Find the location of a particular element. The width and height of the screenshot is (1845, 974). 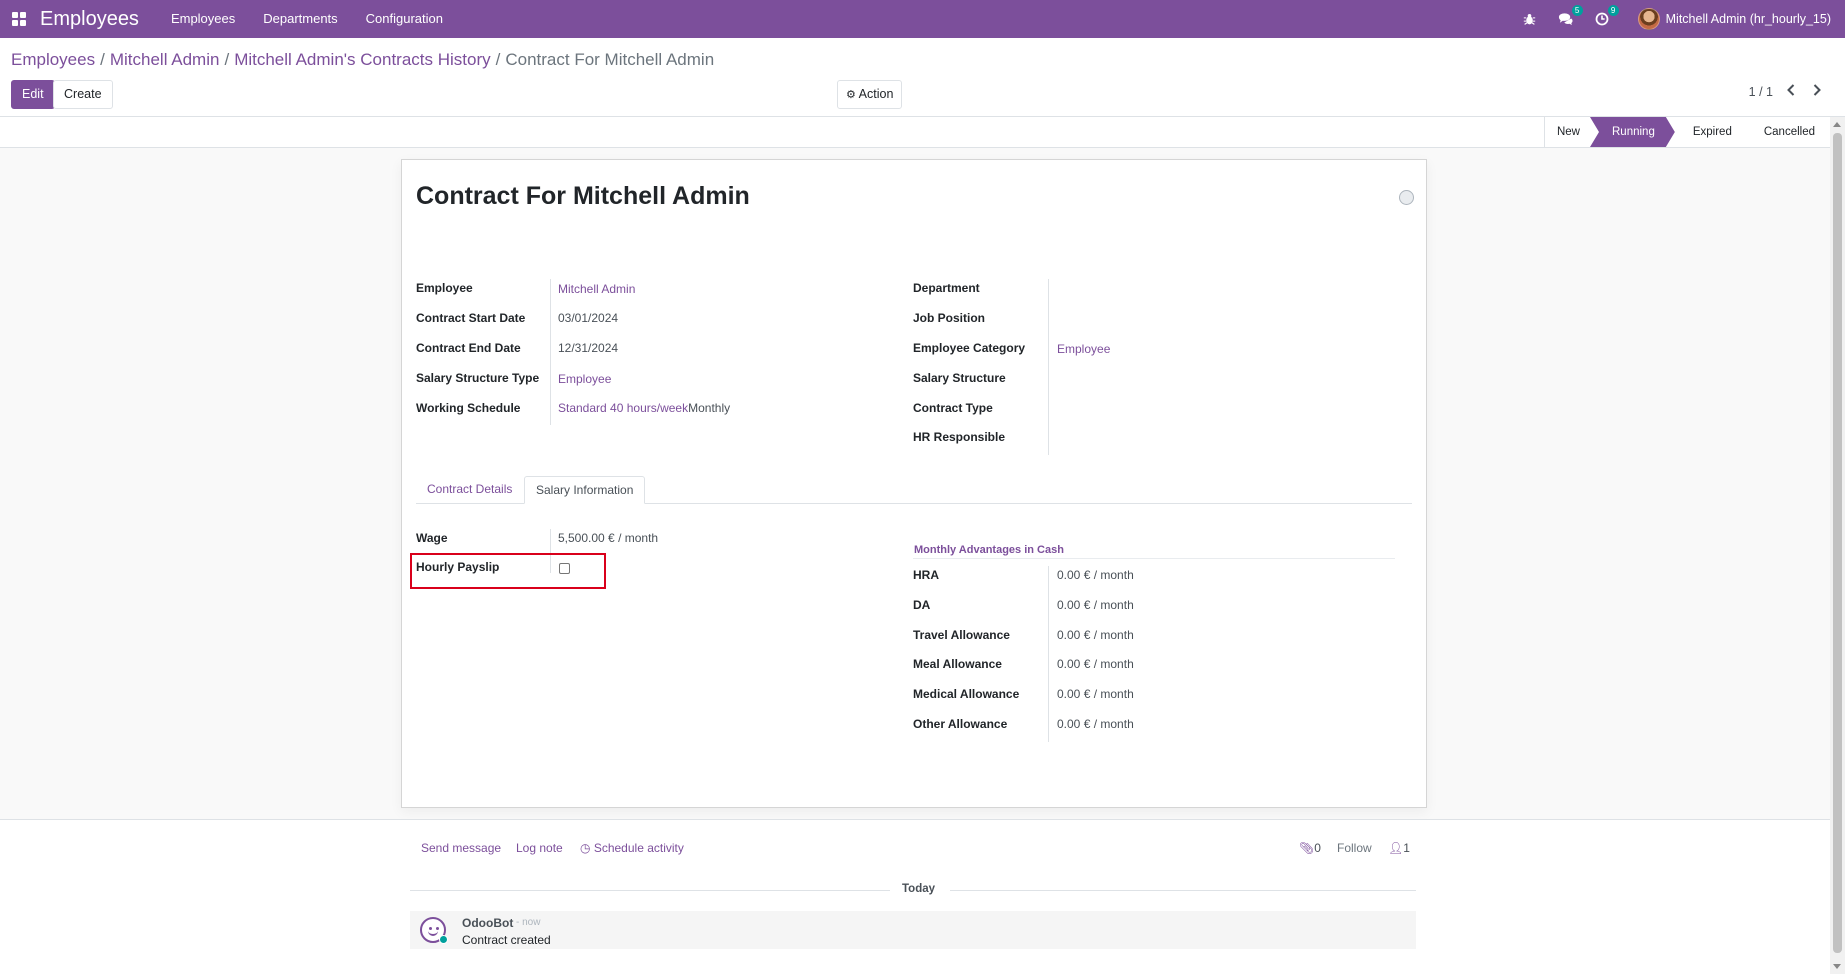

wage-value: 5,500.00 € / month is located at coordinates (608, 538).